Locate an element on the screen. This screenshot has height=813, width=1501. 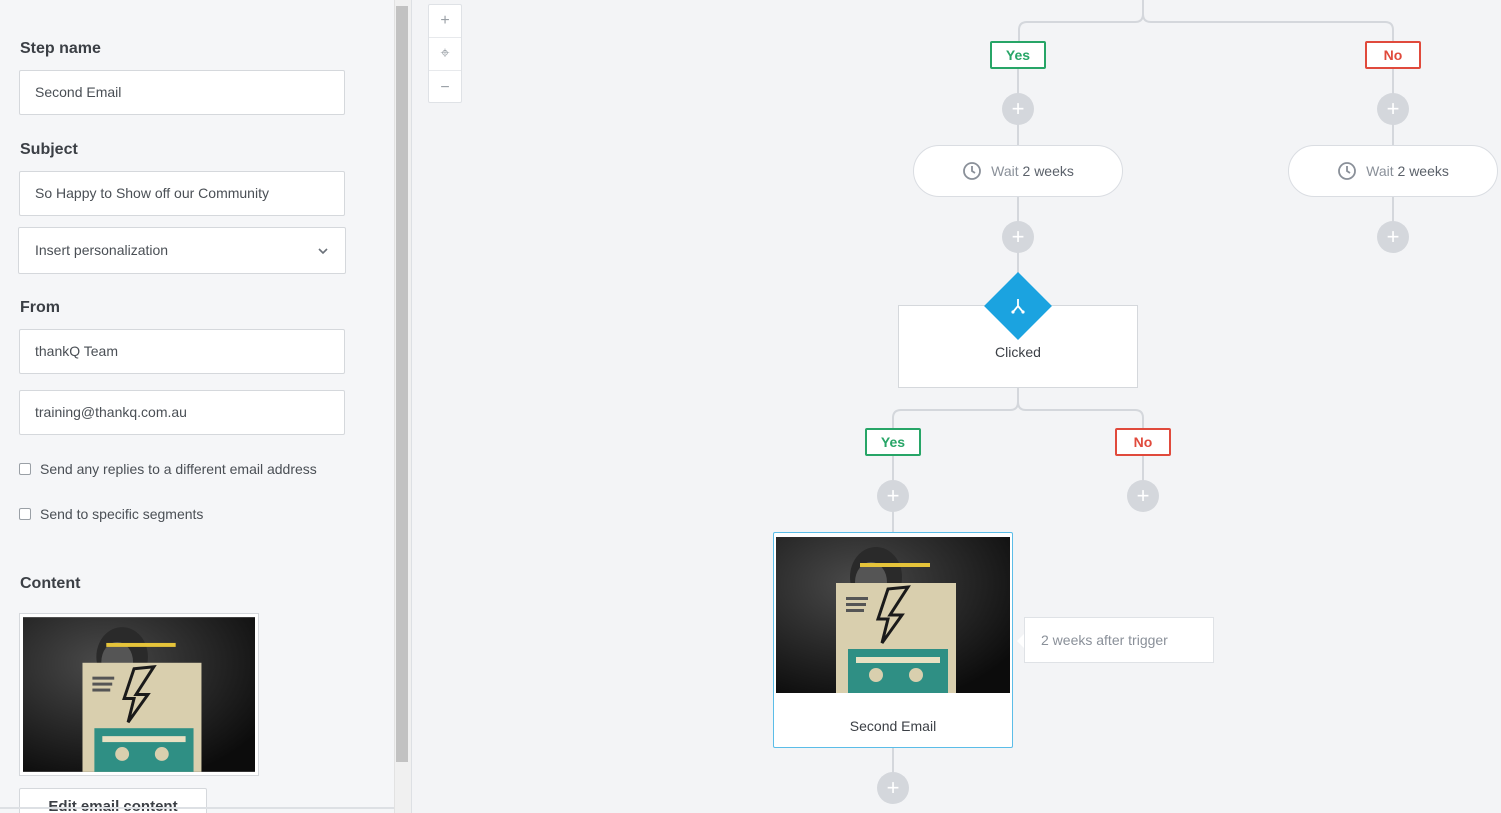
segments-checkbox-row: Send to specific segments is located at coordinates (111, 514).